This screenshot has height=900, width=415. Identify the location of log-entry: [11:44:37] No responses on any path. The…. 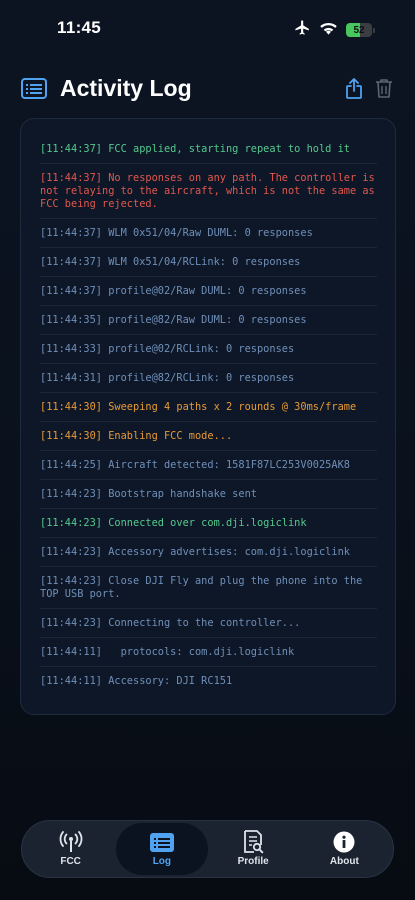
(208, 191).